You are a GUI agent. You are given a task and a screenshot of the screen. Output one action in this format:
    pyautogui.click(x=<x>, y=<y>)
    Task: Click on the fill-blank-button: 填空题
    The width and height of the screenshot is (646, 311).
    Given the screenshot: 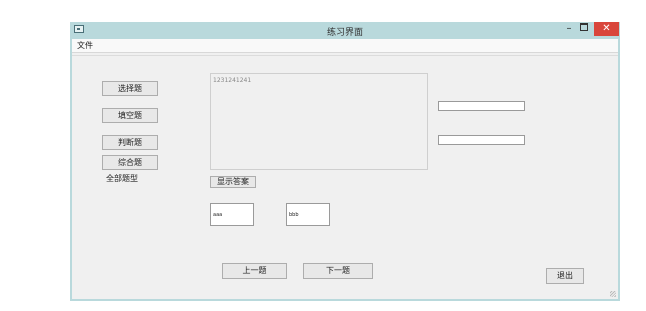 What is the action you would take?
    pyautogui.click(x=130, y=115)
    